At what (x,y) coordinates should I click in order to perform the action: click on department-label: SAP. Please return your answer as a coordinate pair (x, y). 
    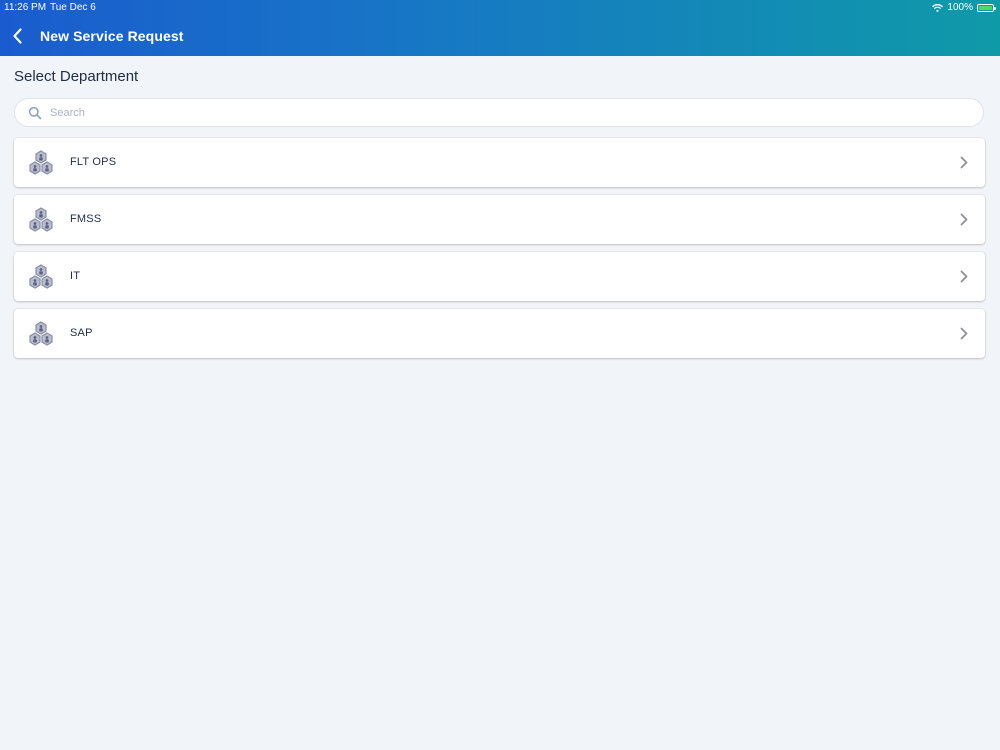
    Looking at the image, I should click on (81, 333).